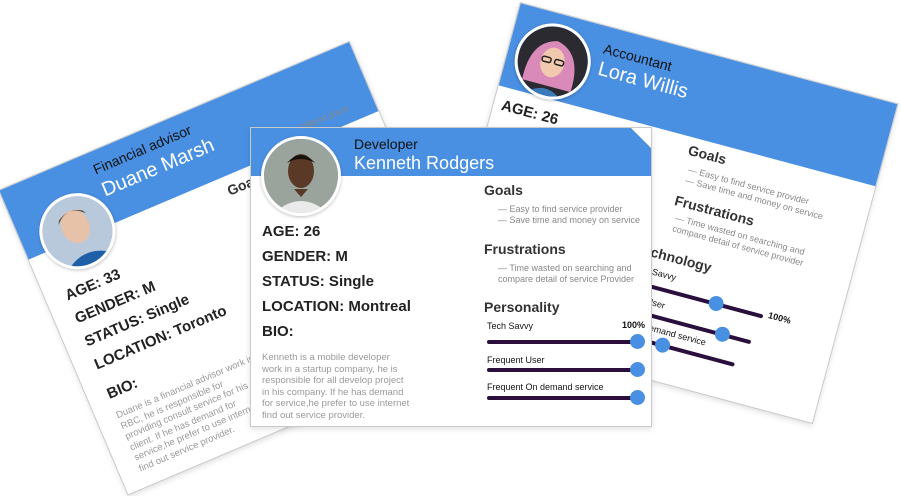 The image size is (902, 496). Describe the element at coordinates (510, 326) in the screenshot. I see `slider-label: Tech Savvy` at that location.